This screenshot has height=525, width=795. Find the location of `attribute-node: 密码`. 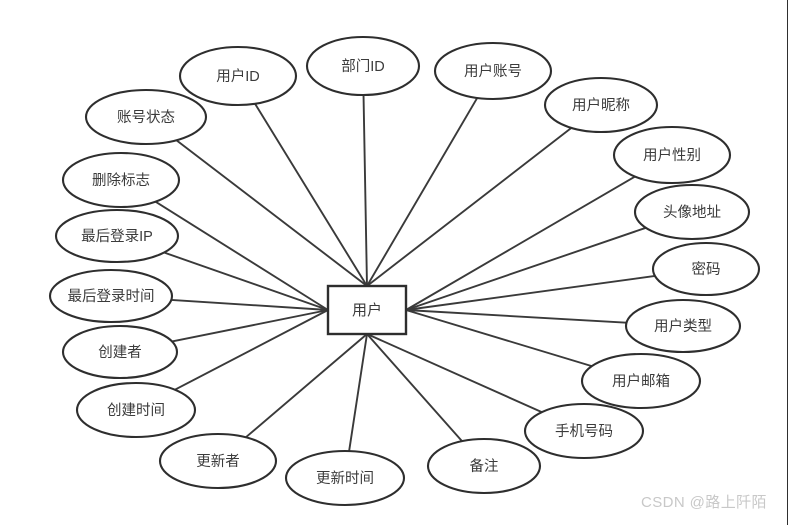

attribute-node: 密码 is located at coordinates (706, 269).